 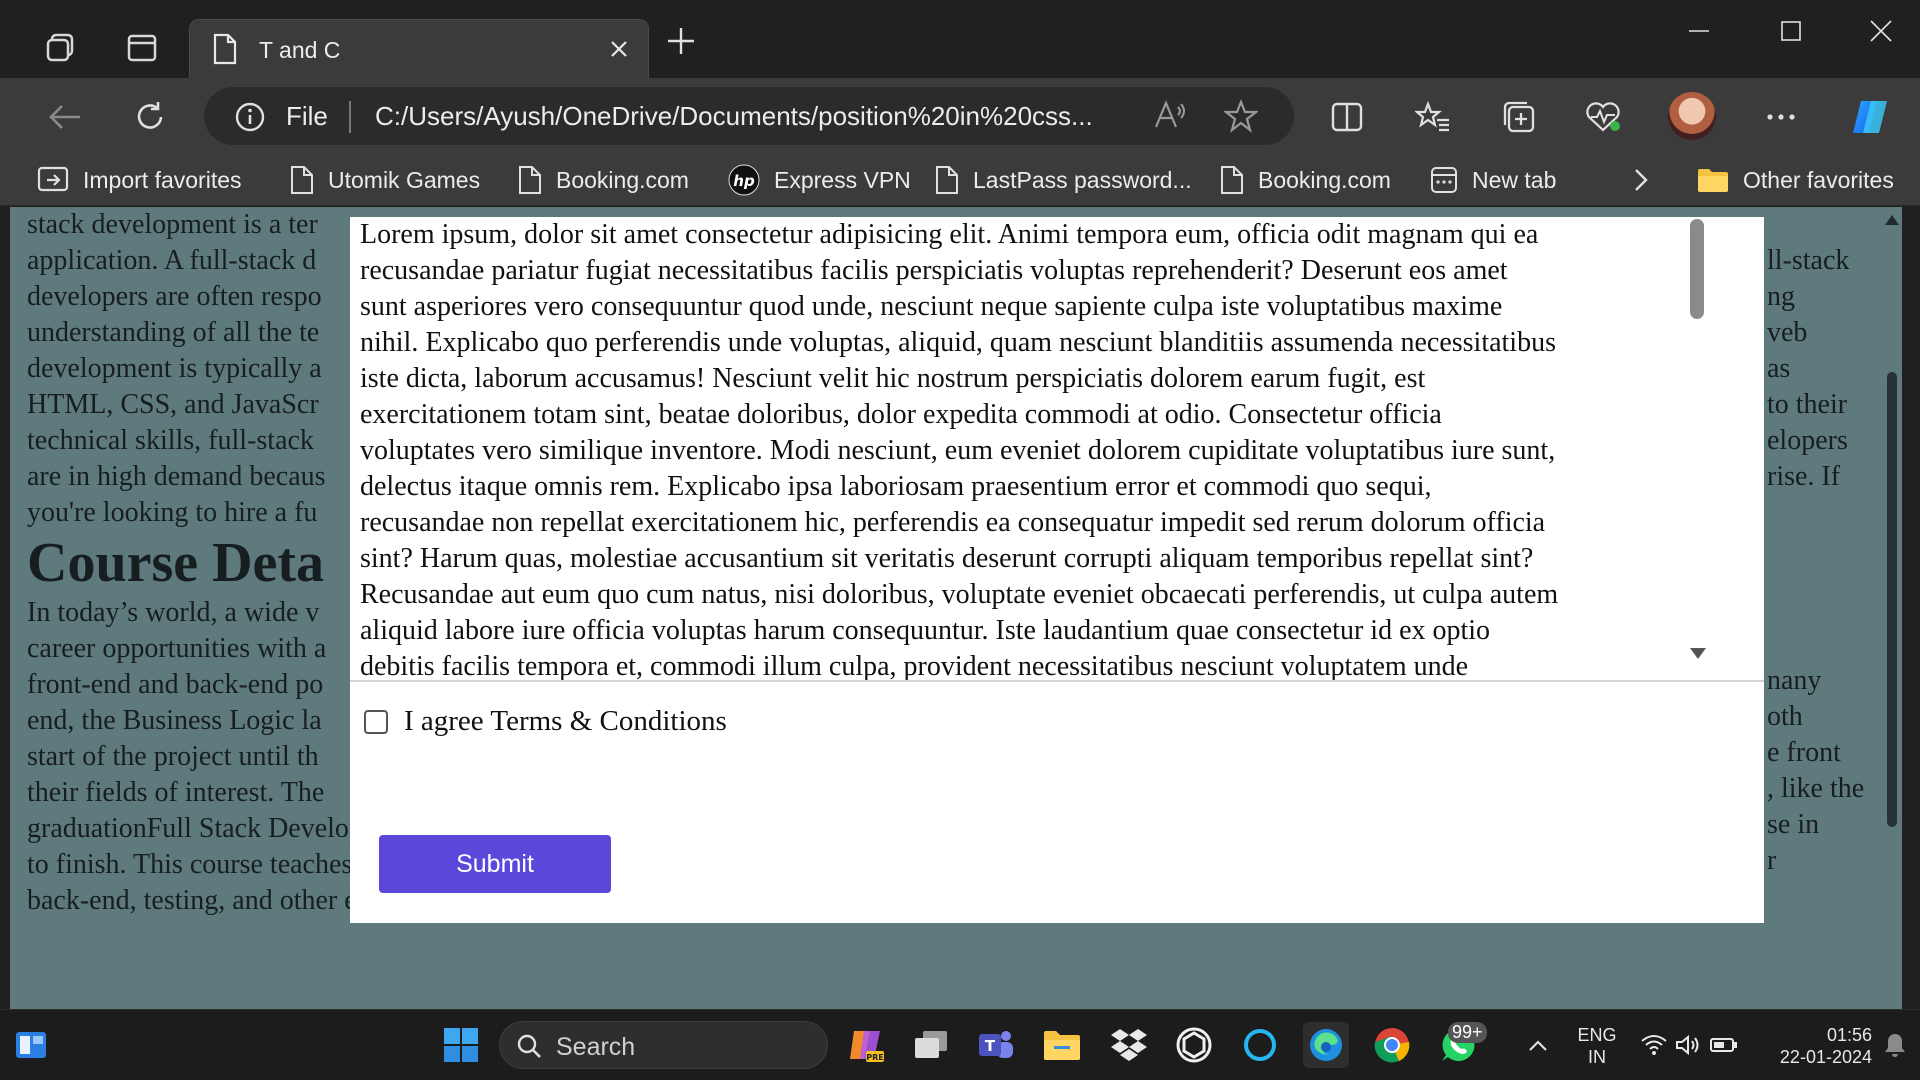 What do you see at coordinates (1895, 1045) in the screenshot?
I see `notification-bell-icon` at bounding box center [1895, 1045].